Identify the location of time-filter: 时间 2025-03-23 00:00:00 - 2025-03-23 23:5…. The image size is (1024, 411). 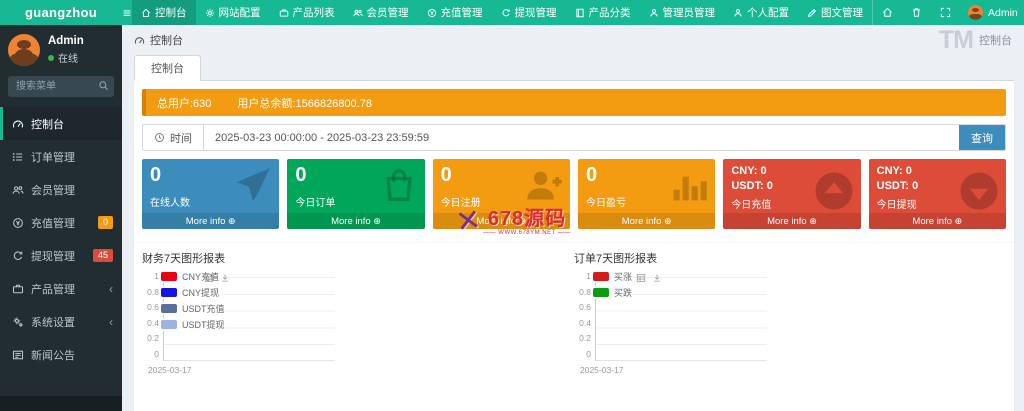
(574, 137).